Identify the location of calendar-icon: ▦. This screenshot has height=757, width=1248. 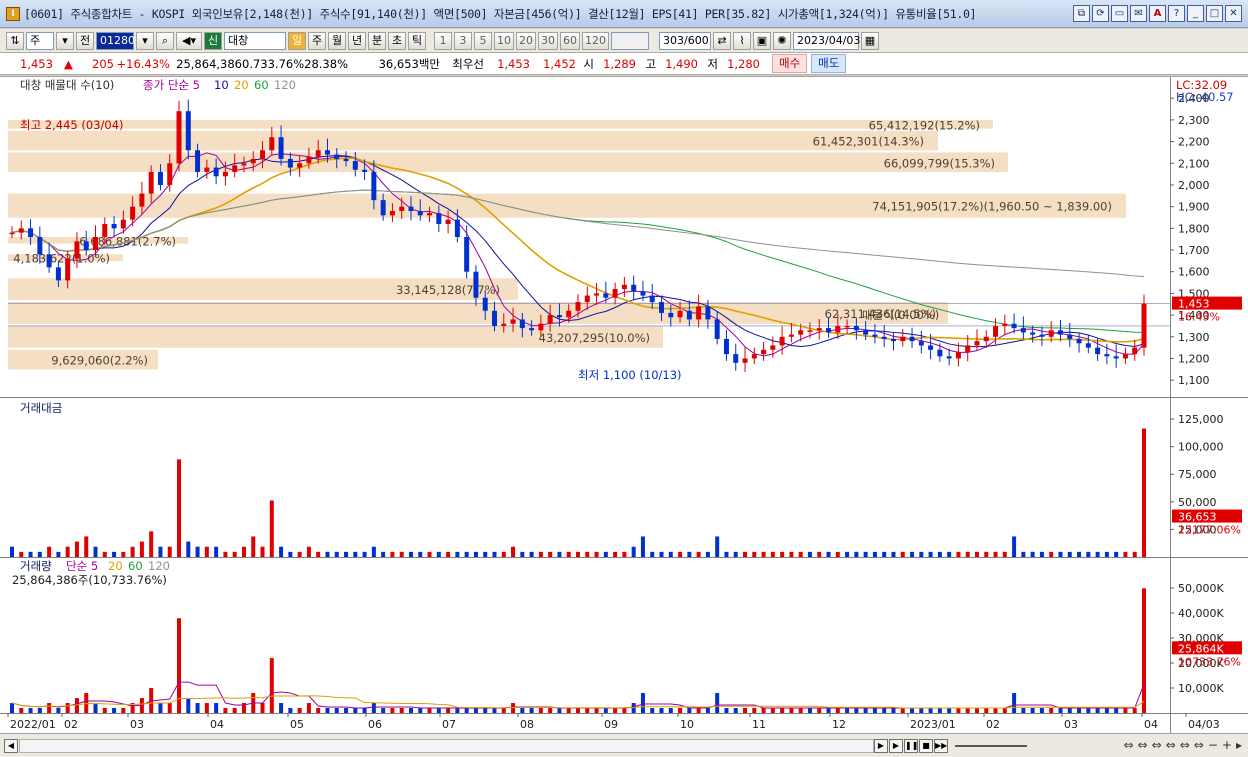
(870, 40).